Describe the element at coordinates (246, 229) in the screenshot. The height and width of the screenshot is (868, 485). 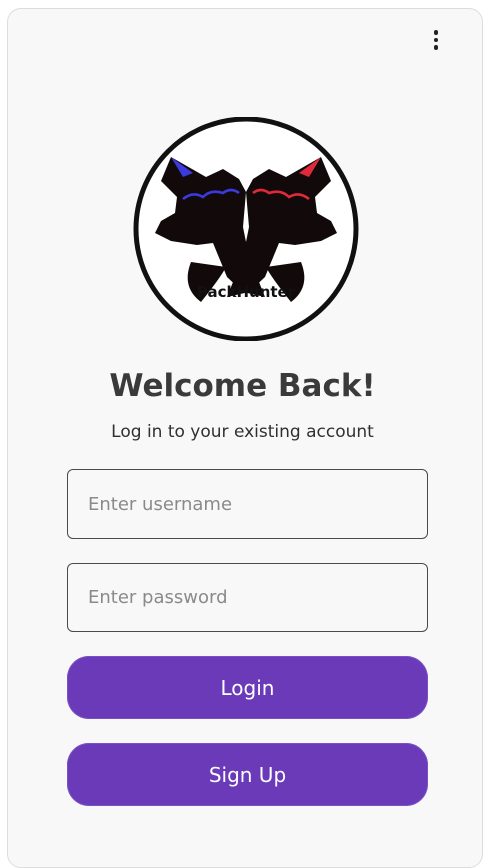
I see `packhunter-logo: PackHunter` at that location.